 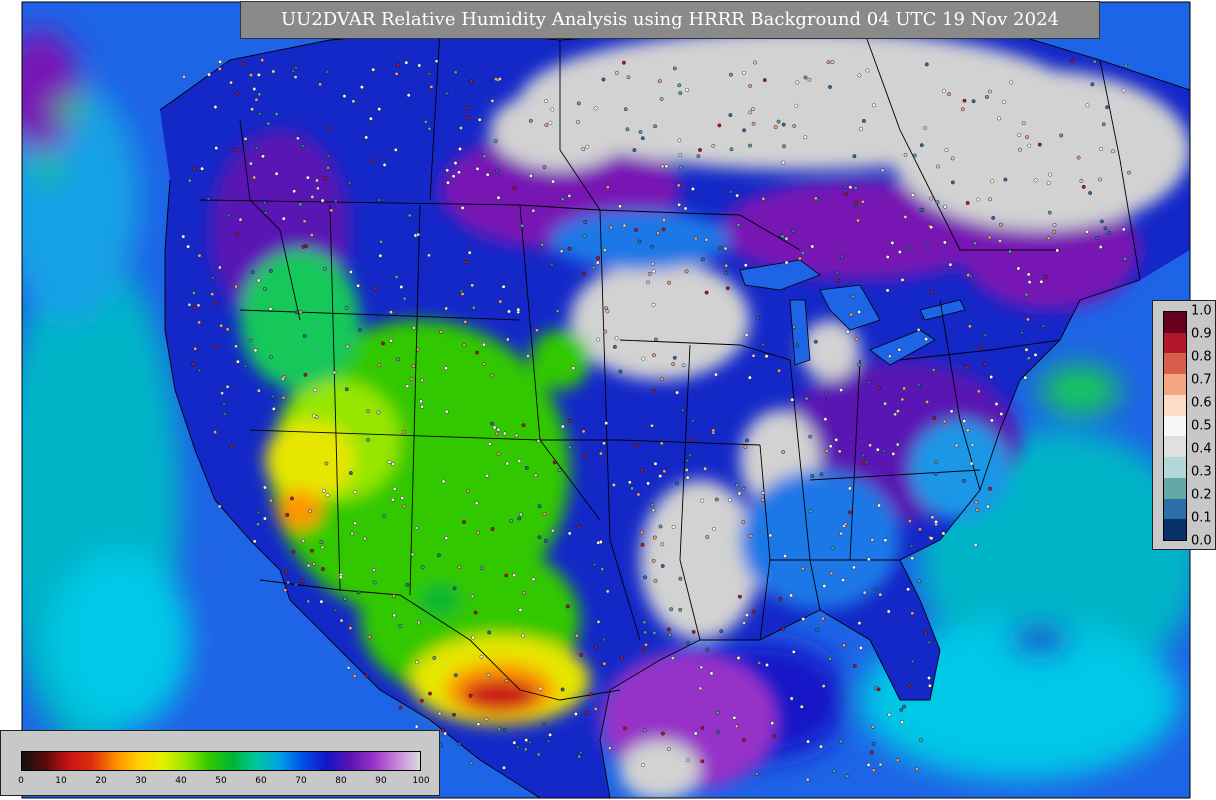 What do you see at coordinates (341, 781) in the screenshot?
I see `rh-tick-label: 80` at bounding box center [341, 781].